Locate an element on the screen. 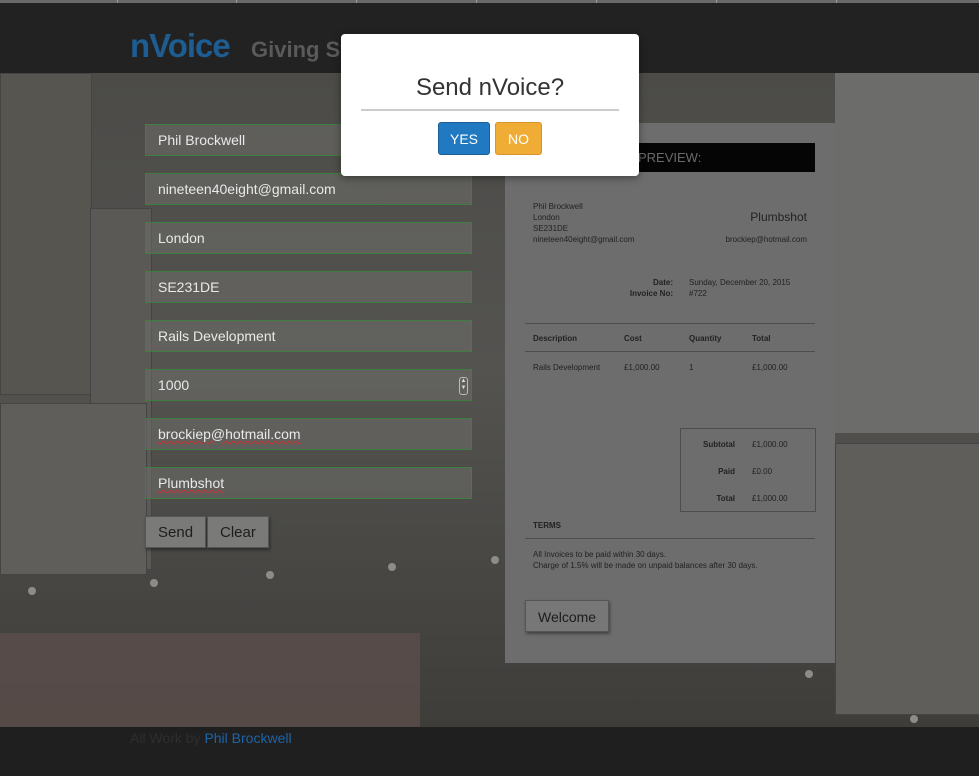  row-description: Rails Development is located at coordinates (567, 367).